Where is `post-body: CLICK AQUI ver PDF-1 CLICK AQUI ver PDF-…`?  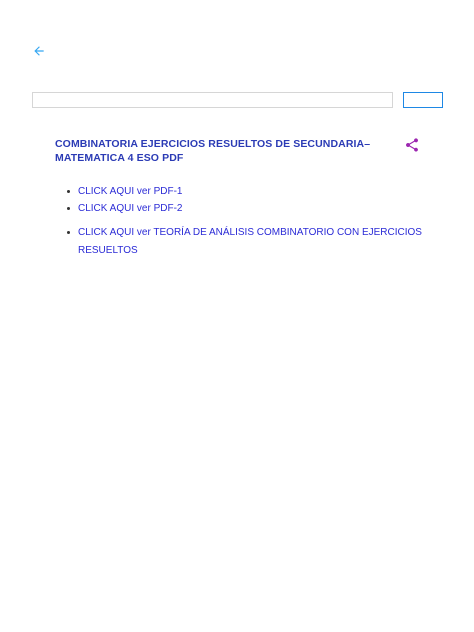 post-body: CLICK AQUI ver PDF-1 CLICK AQUI ver PDF-… is located at coordinates (240, 221).